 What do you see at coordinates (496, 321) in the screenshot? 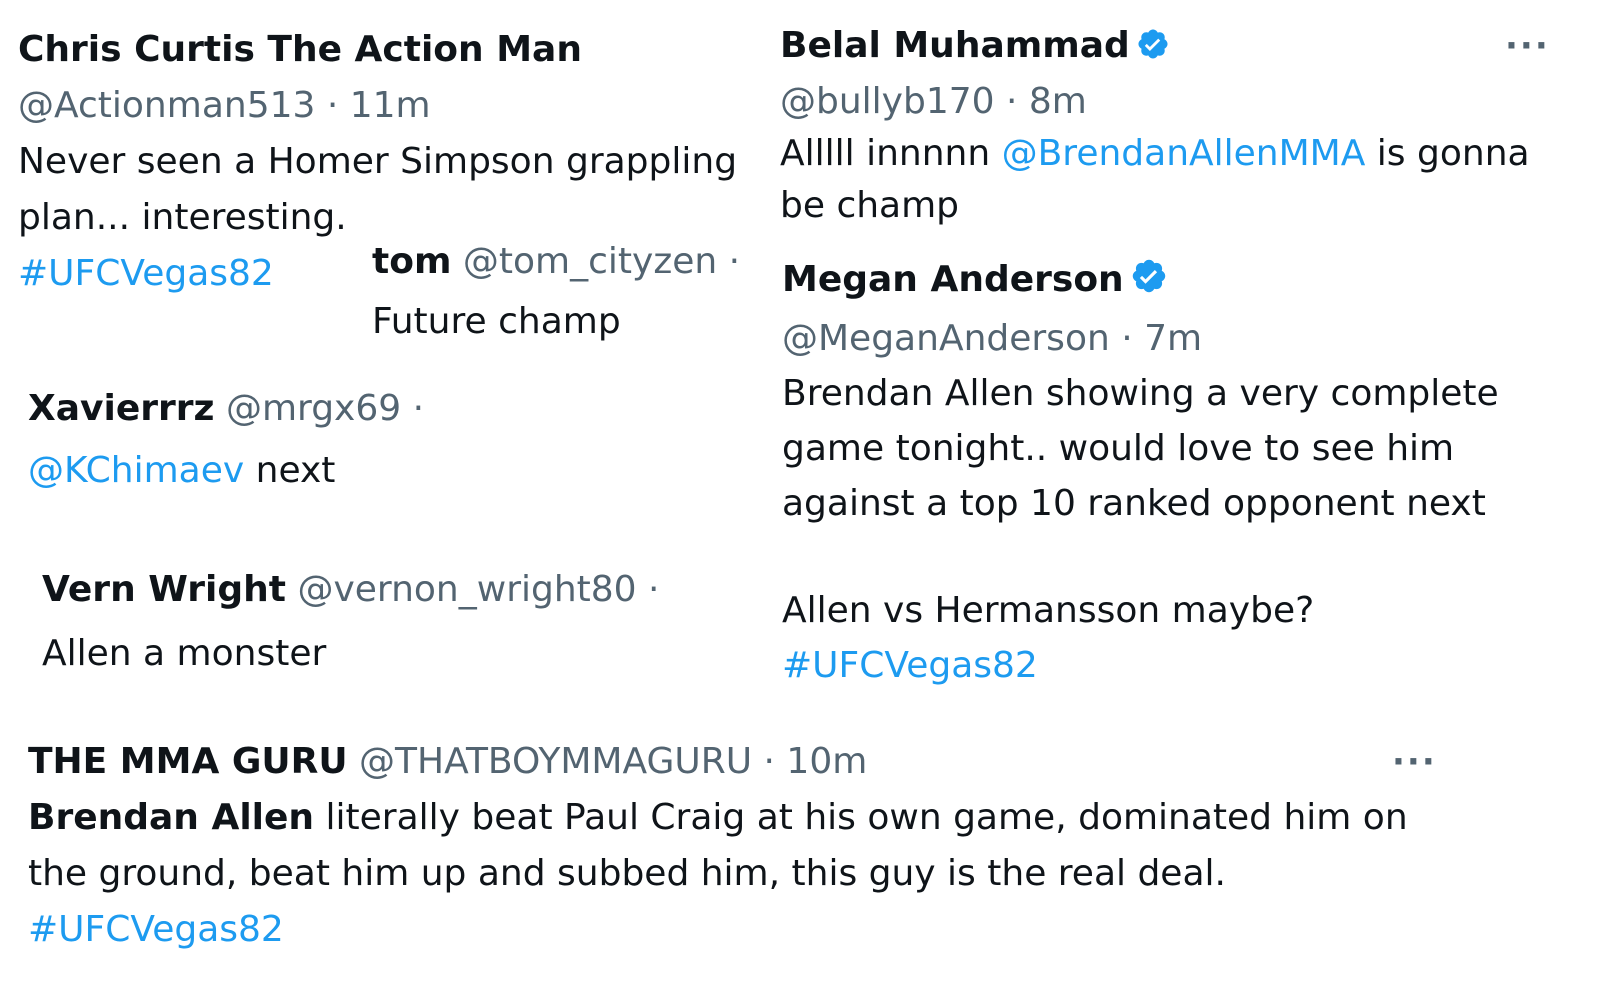
I see `tweet-text-line: Future champ` at bounding box center [496, 321].